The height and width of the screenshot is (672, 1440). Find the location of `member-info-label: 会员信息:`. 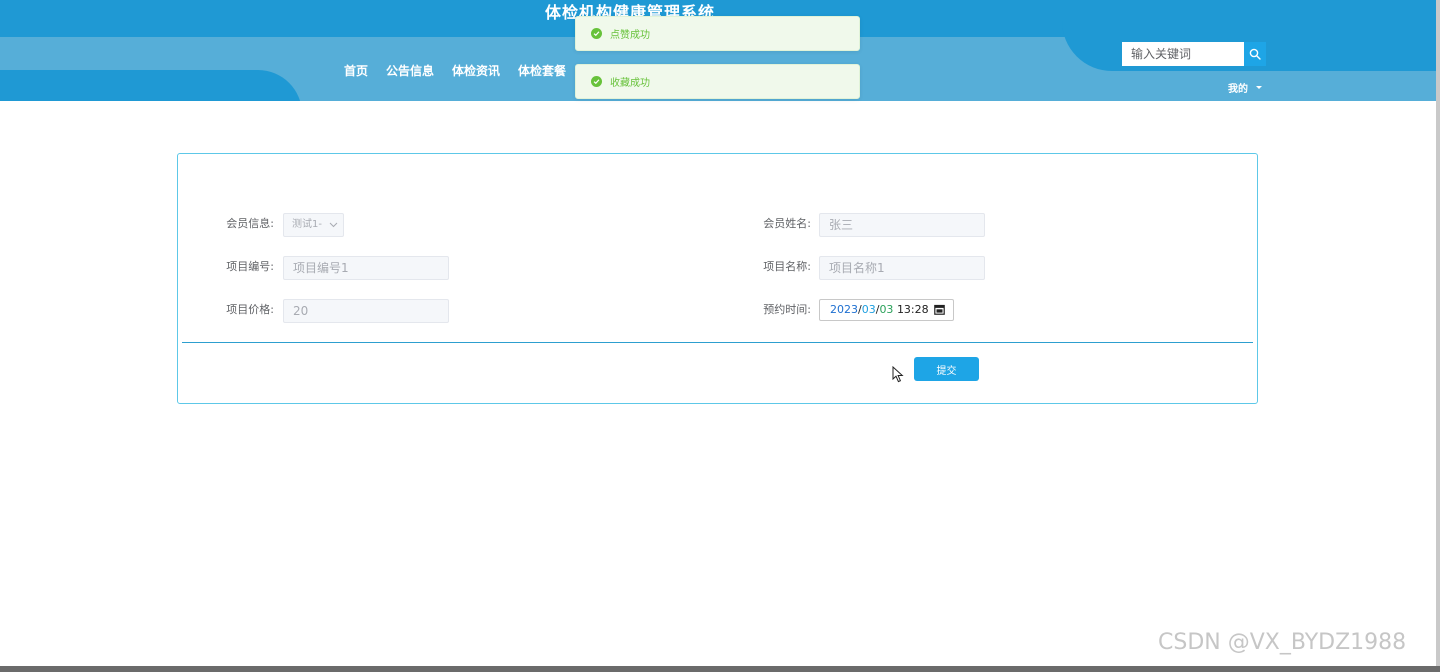

member-info-label: 会员信息: is located at coordinates (250, 223).